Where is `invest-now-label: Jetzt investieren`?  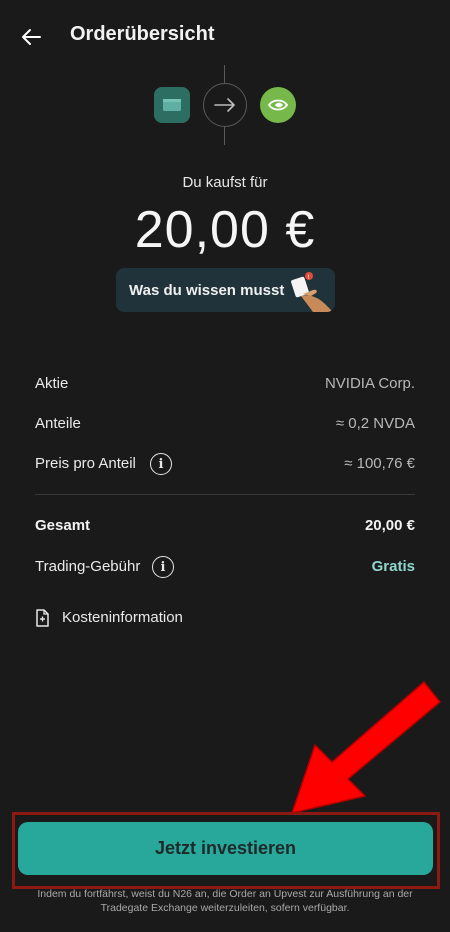 invest-now-label: Jetzt investieren is located at coordinates (225, 848).